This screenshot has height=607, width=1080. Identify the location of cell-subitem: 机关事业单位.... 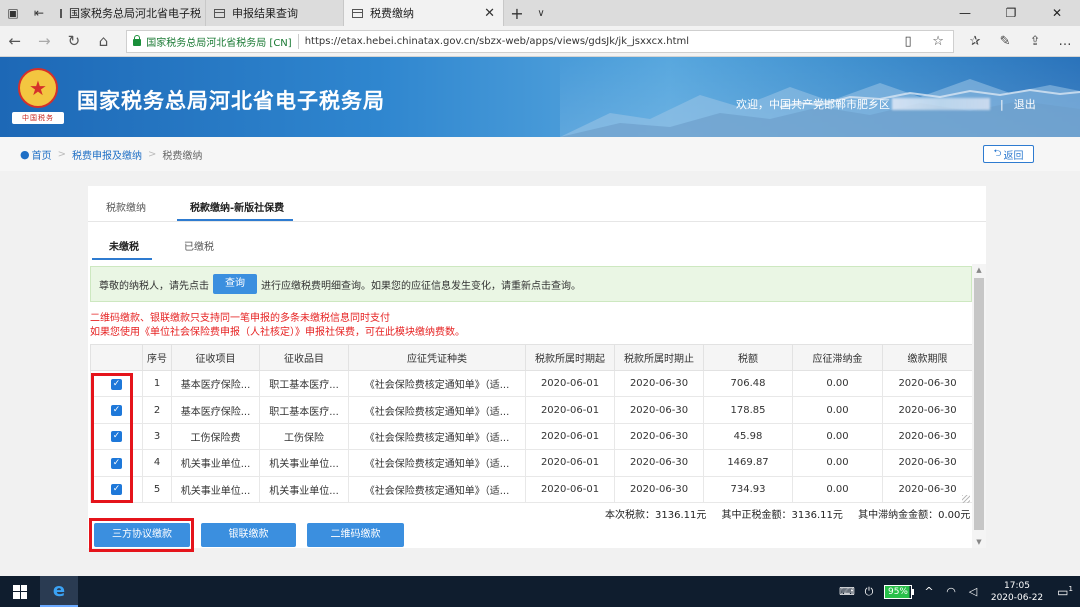
(304, 489).